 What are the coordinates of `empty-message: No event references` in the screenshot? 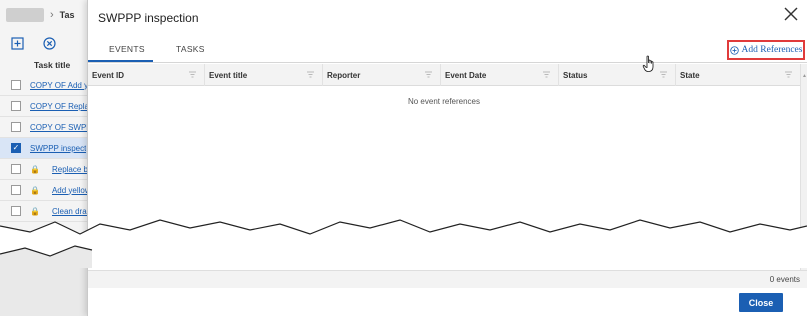 It's located at (444, 101).